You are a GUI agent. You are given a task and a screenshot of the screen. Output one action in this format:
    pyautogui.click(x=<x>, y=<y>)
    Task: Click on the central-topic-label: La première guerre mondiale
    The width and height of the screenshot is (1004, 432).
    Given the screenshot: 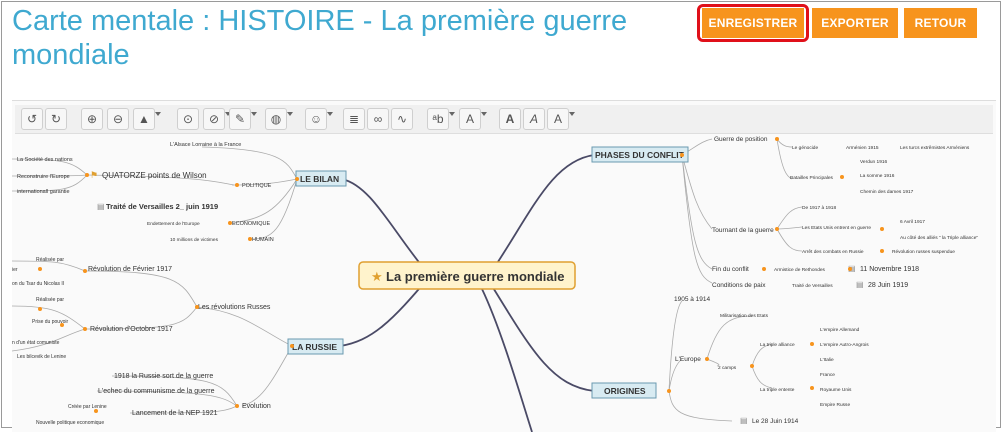 What is the action you would take?
    pyautogui.click(x=475, y=276)
    